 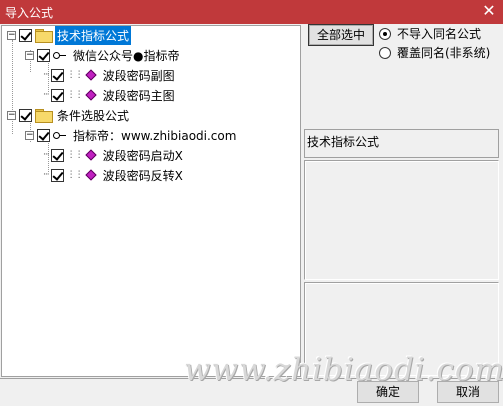 What do you see at coordinates (93, 35) in the screenshot?
I see `tree-label: 技术指标公式` at bounding box center [93, 35].